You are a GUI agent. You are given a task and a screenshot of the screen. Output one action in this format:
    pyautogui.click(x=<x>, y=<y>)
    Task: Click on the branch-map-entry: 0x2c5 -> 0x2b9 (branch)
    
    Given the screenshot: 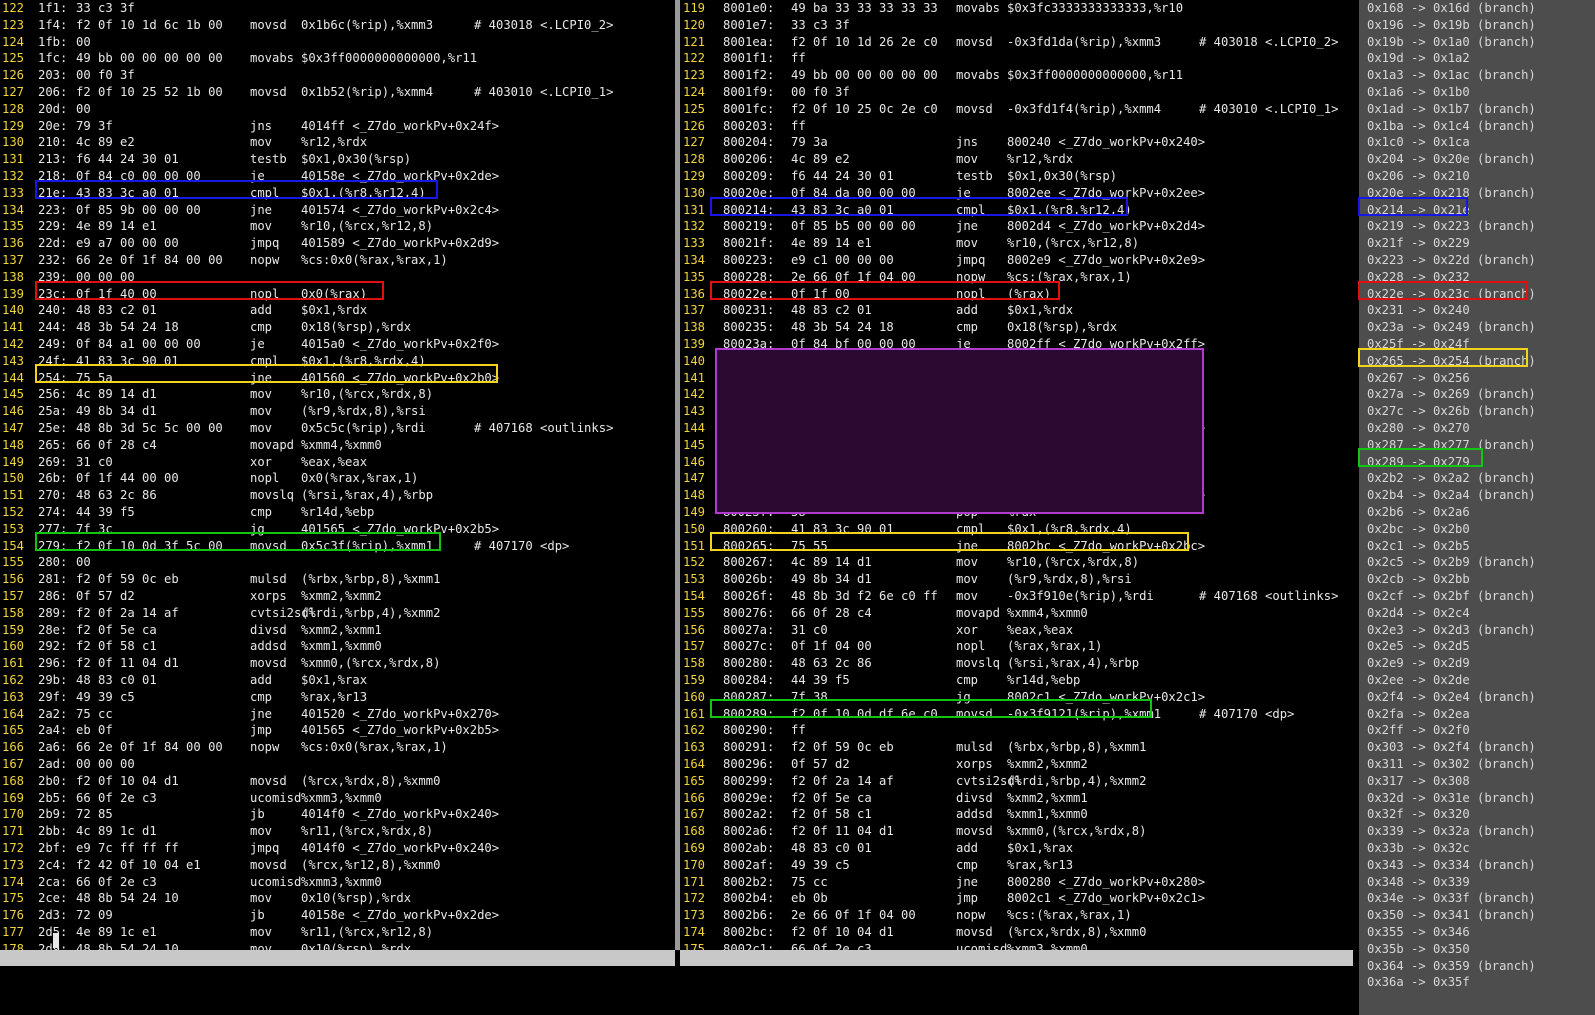 What is the action you would take?
    pyautogui.click(x=1451, y=562)
    